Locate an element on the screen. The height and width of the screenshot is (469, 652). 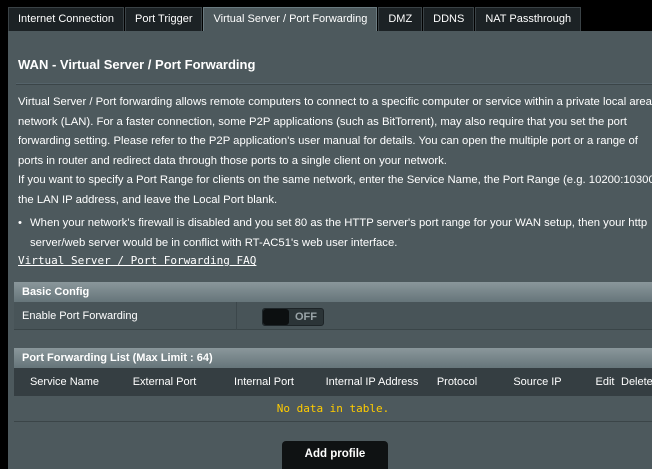
basic-config-section: Basic Config Enable Port Forwarding OFF is located at coordinates (333, 306).